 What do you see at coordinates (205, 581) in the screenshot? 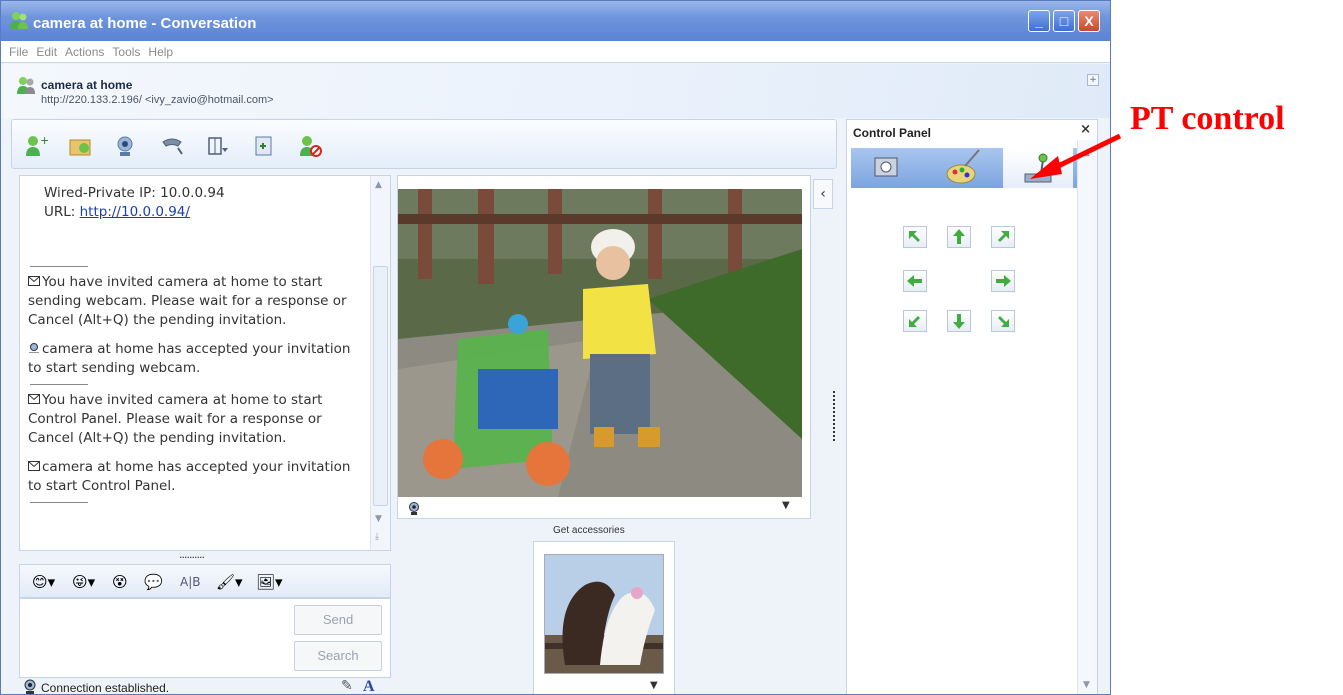
I see `compose-toolbar: 😊▾ 😜▾ 😵 💬 A|B 🖌▾ 🖼▾` at bounding box center [205, 581].